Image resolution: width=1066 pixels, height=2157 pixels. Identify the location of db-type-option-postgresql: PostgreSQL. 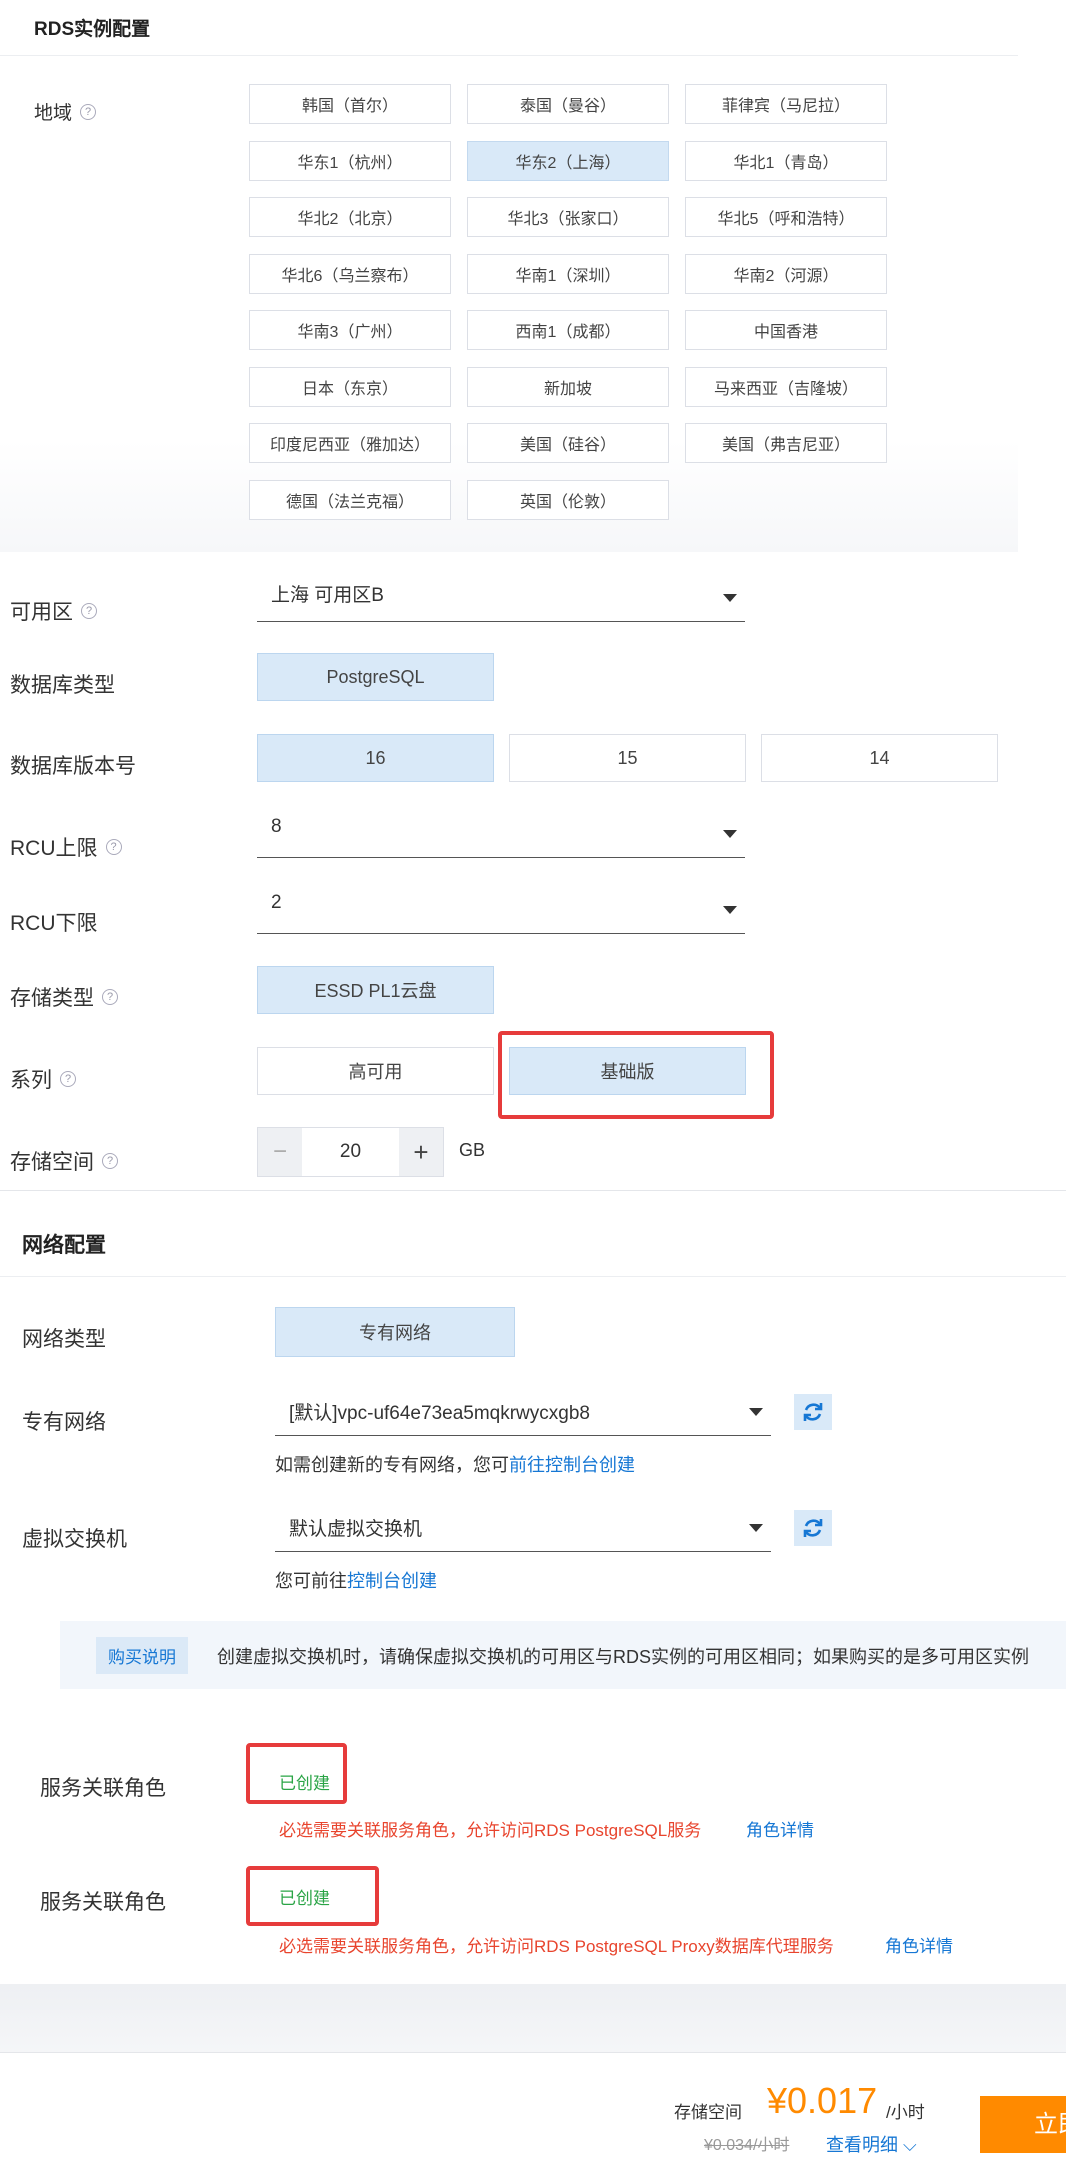
(375, 677).